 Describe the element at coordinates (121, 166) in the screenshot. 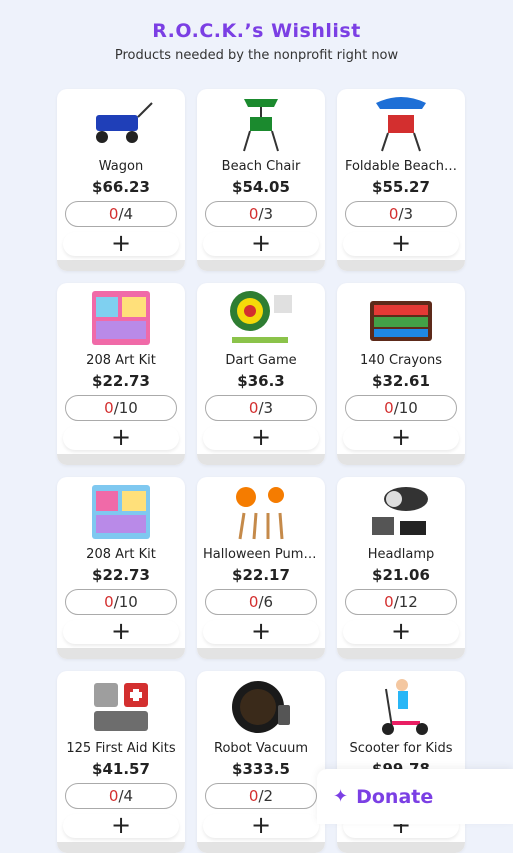

I see `product-name: Wagon` at that location.